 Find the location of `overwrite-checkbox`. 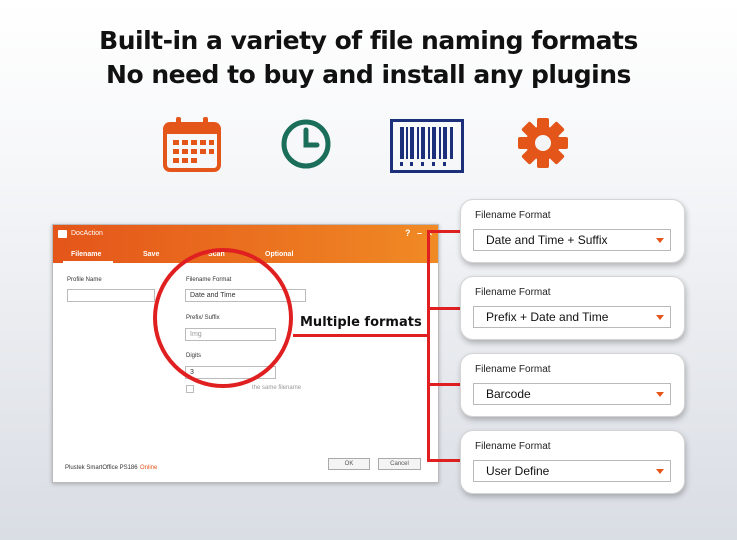

overwrite-checkbox is located at coordinates (190, 389).